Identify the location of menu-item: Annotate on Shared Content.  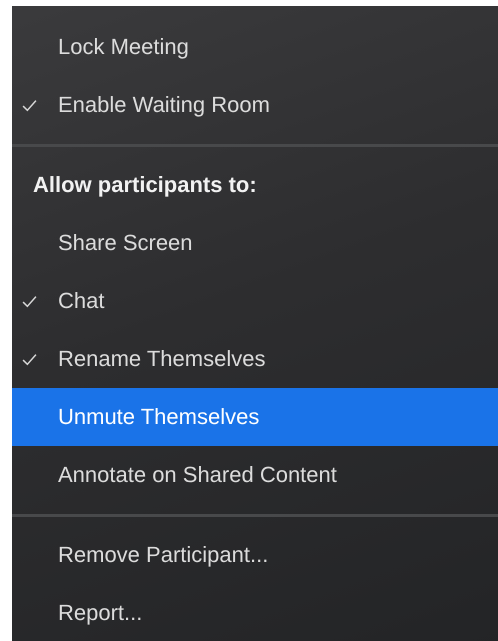
(255, 475).